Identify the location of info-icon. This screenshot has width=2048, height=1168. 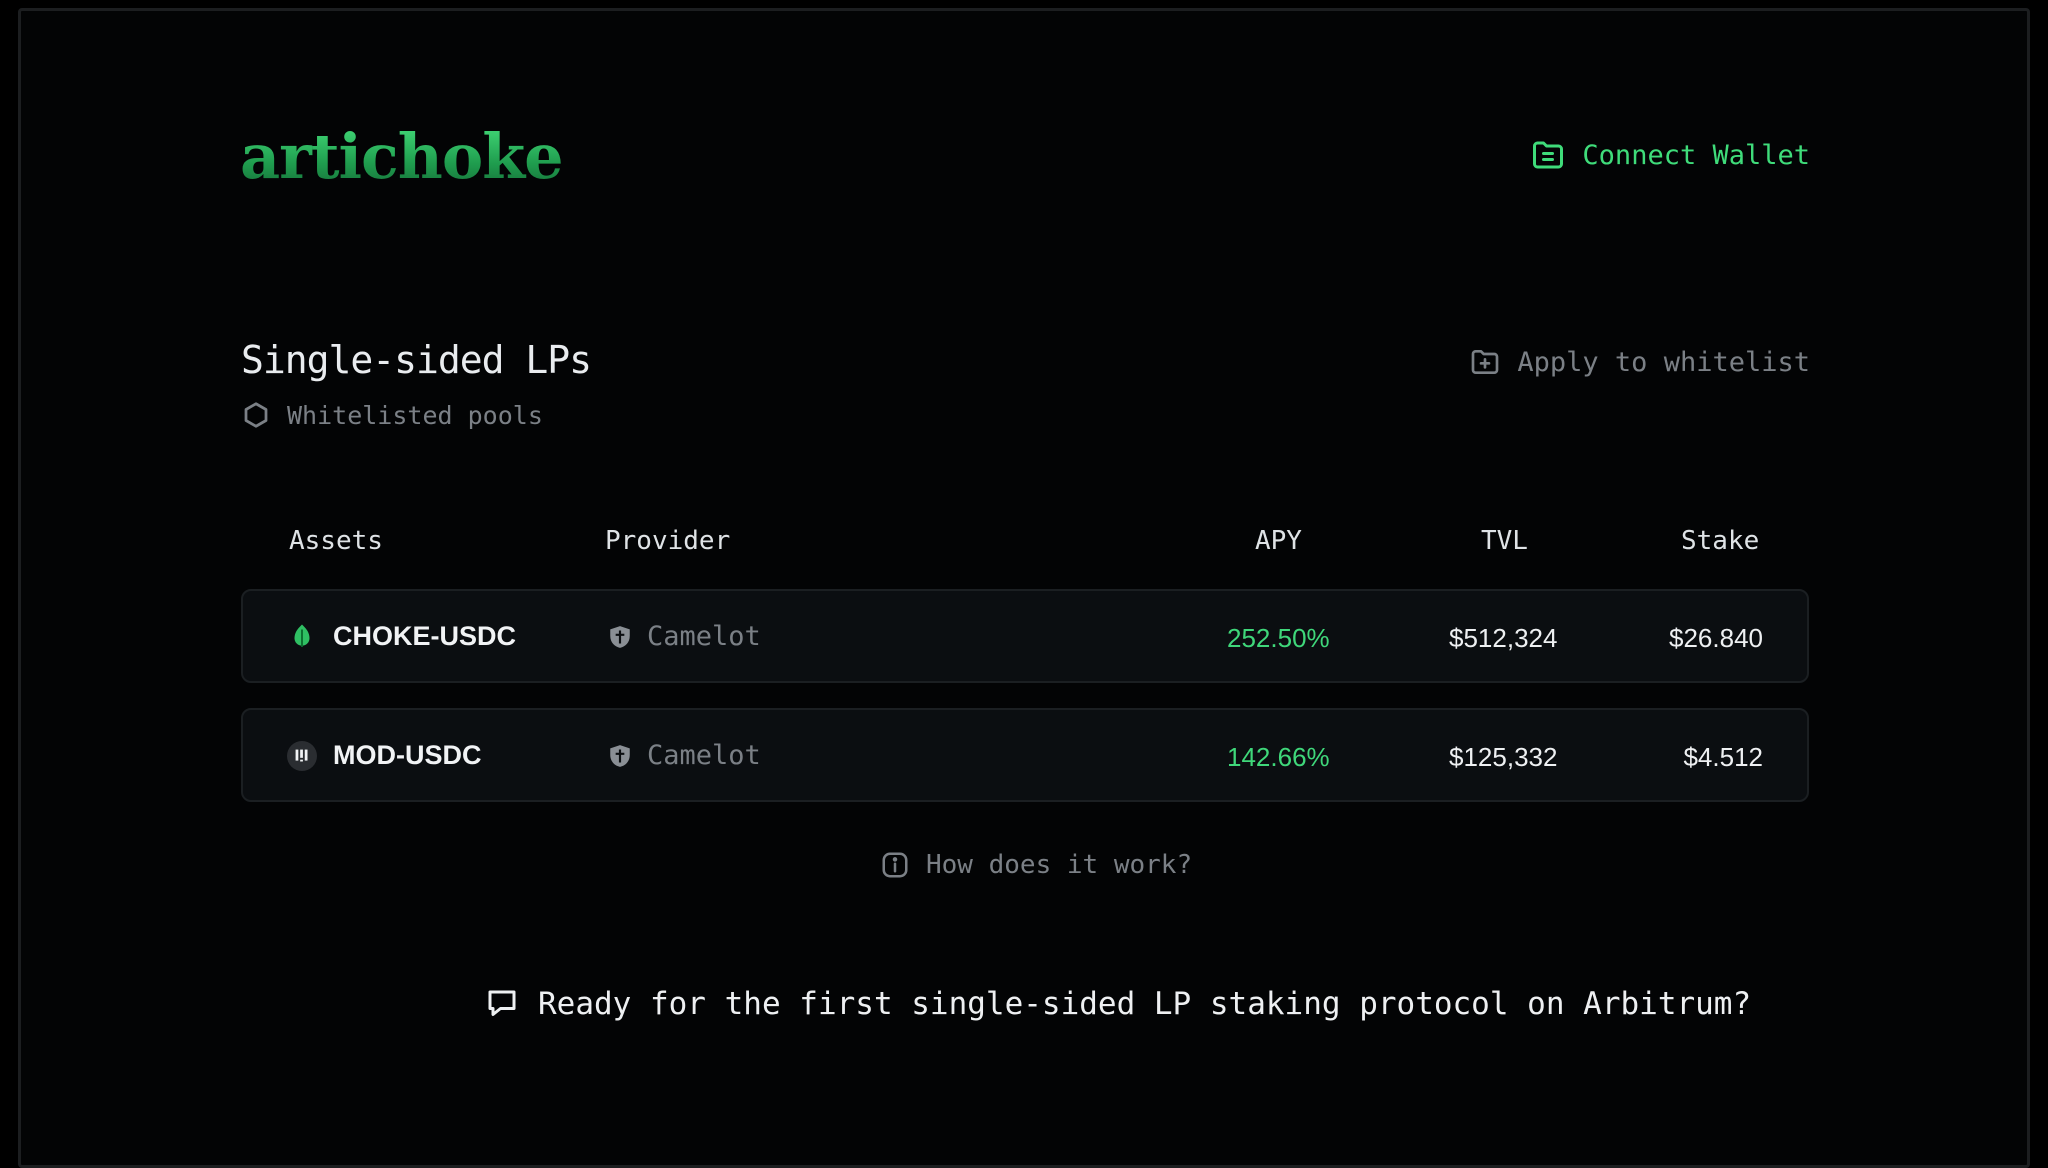
(895, 865).